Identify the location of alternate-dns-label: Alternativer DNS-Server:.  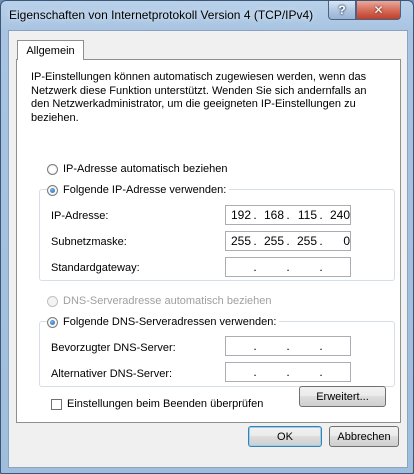
(112, 374).